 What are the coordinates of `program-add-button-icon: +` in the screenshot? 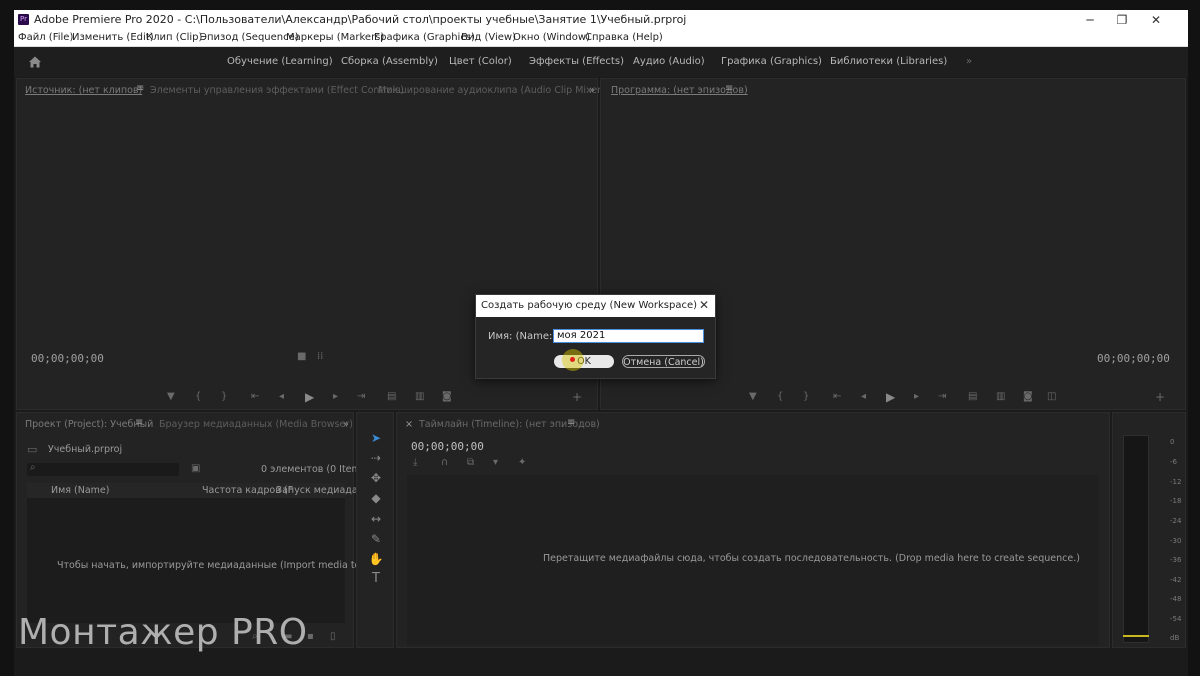 It's located at (1160, 397).